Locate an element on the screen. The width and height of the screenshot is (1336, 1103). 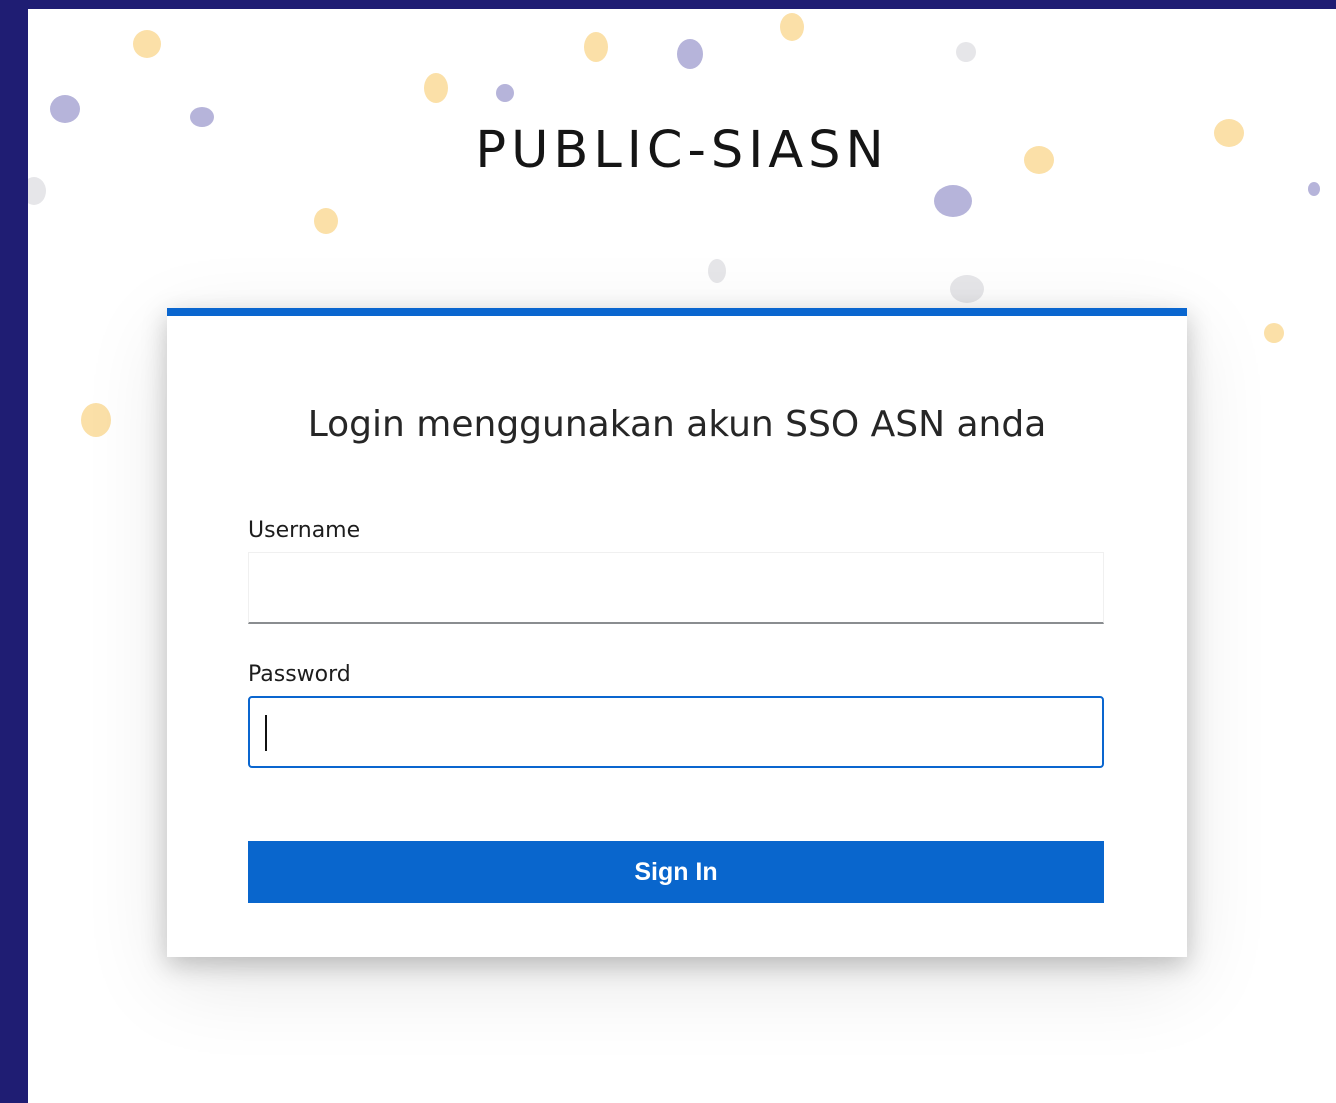
username-input is located at coordinates (676, 588).